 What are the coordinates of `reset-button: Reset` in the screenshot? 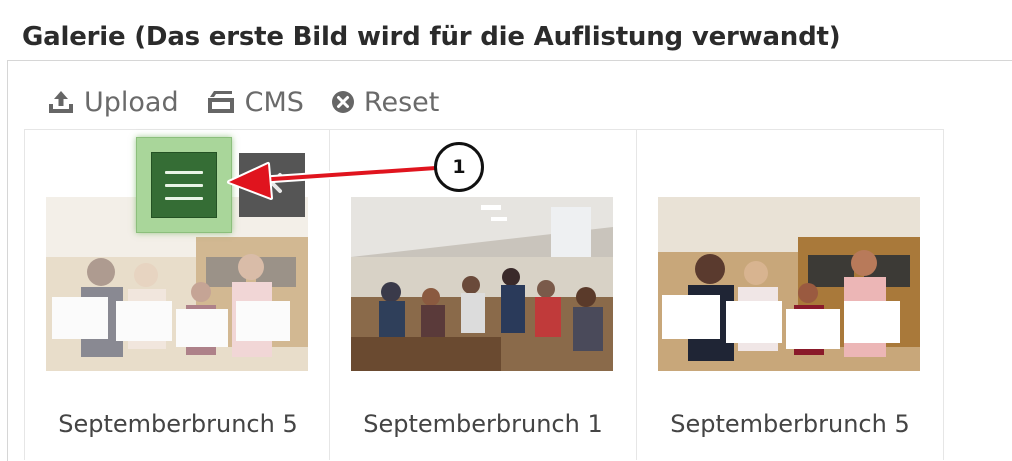 It's located at (384, 102).